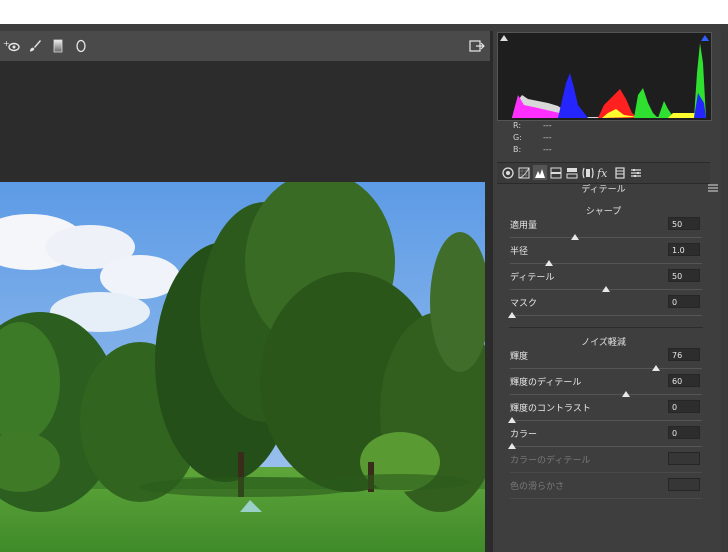 The image size is (728, 552). I want to click on detail-icon, so click(540, 172).